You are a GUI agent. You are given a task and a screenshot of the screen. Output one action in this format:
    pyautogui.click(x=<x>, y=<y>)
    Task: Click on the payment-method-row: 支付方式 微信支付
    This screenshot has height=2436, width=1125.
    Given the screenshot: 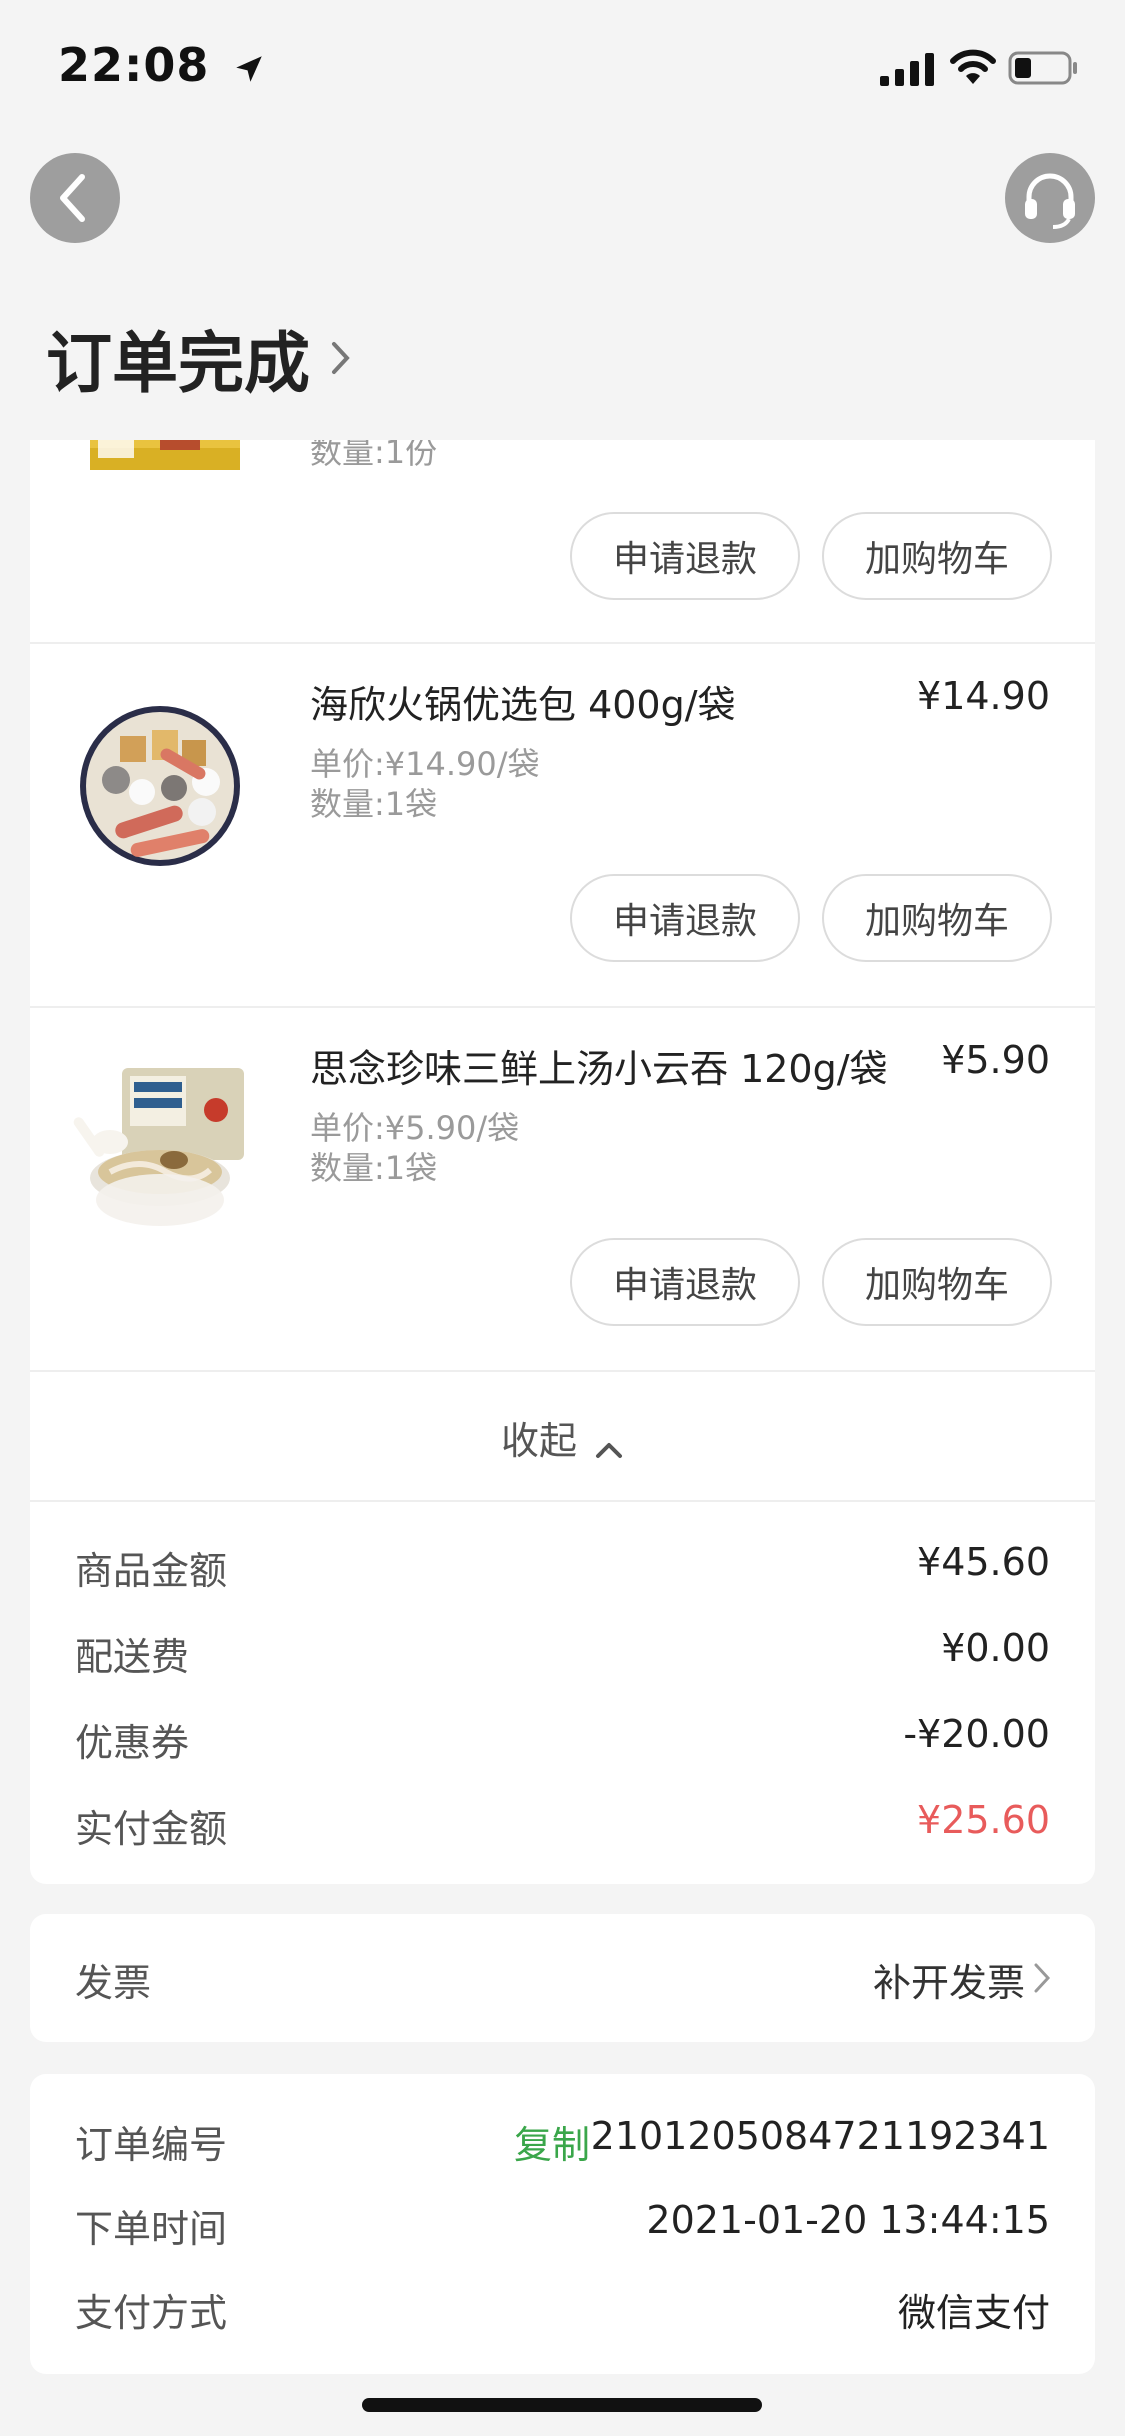 What is the action you would take?
    pyautogui.click(x=562, y=2310)
    